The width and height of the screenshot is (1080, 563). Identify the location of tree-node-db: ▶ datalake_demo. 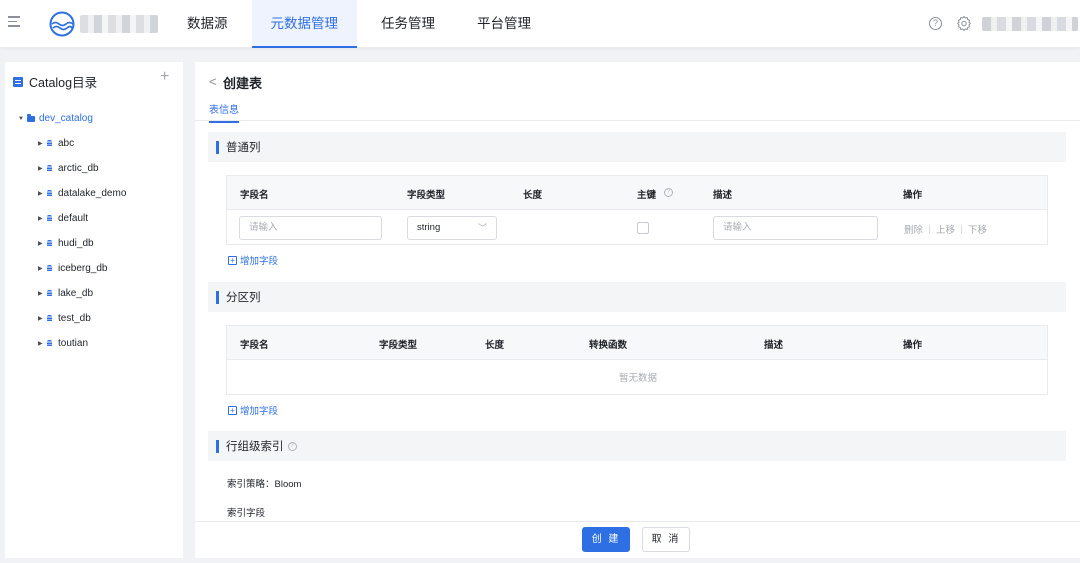
(94, 193).